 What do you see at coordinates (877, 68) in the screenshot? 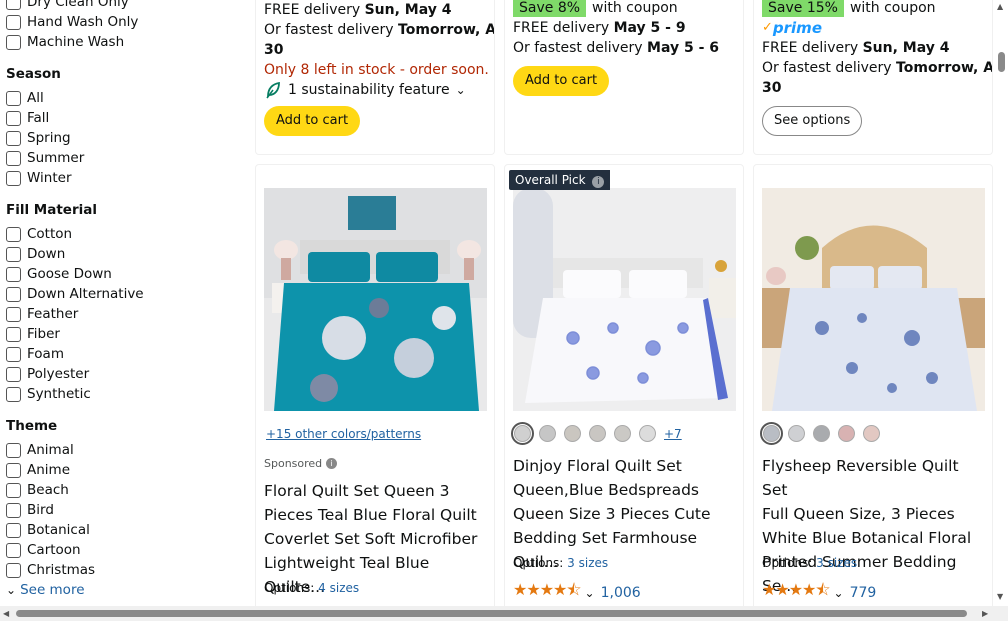
I see `fastest-delivery-info: Or fastest delivery Tomorrow, Apr` at bounding box center [877, 68].